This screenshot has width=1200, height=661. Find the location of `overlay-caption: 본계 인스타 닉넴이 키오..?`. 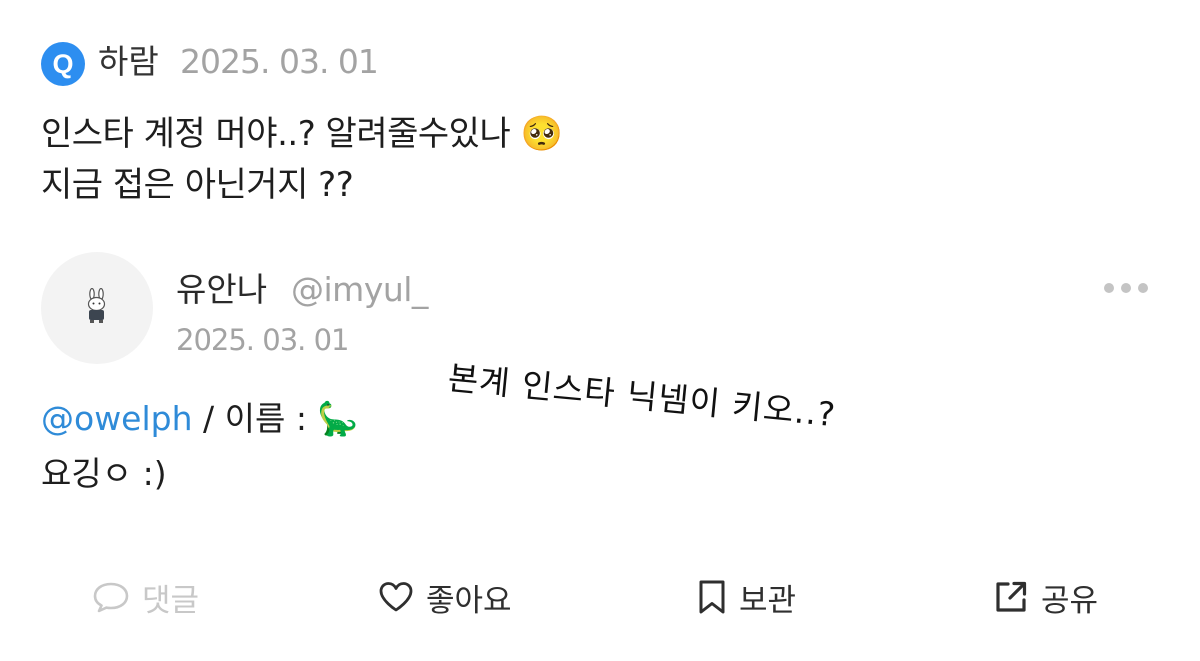

overlay-caption: 본계 인스타 닉넴이 키오..? is located at coordinates (642, 396).